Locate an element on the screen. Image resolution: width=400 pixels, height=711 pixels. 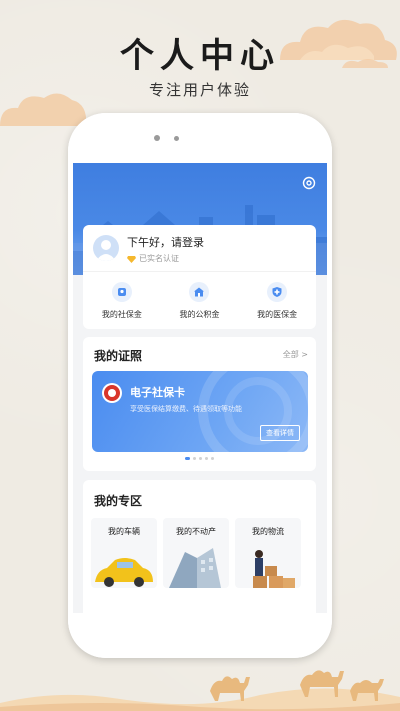
camera-dot-icon is located at coordinates (157, 138).